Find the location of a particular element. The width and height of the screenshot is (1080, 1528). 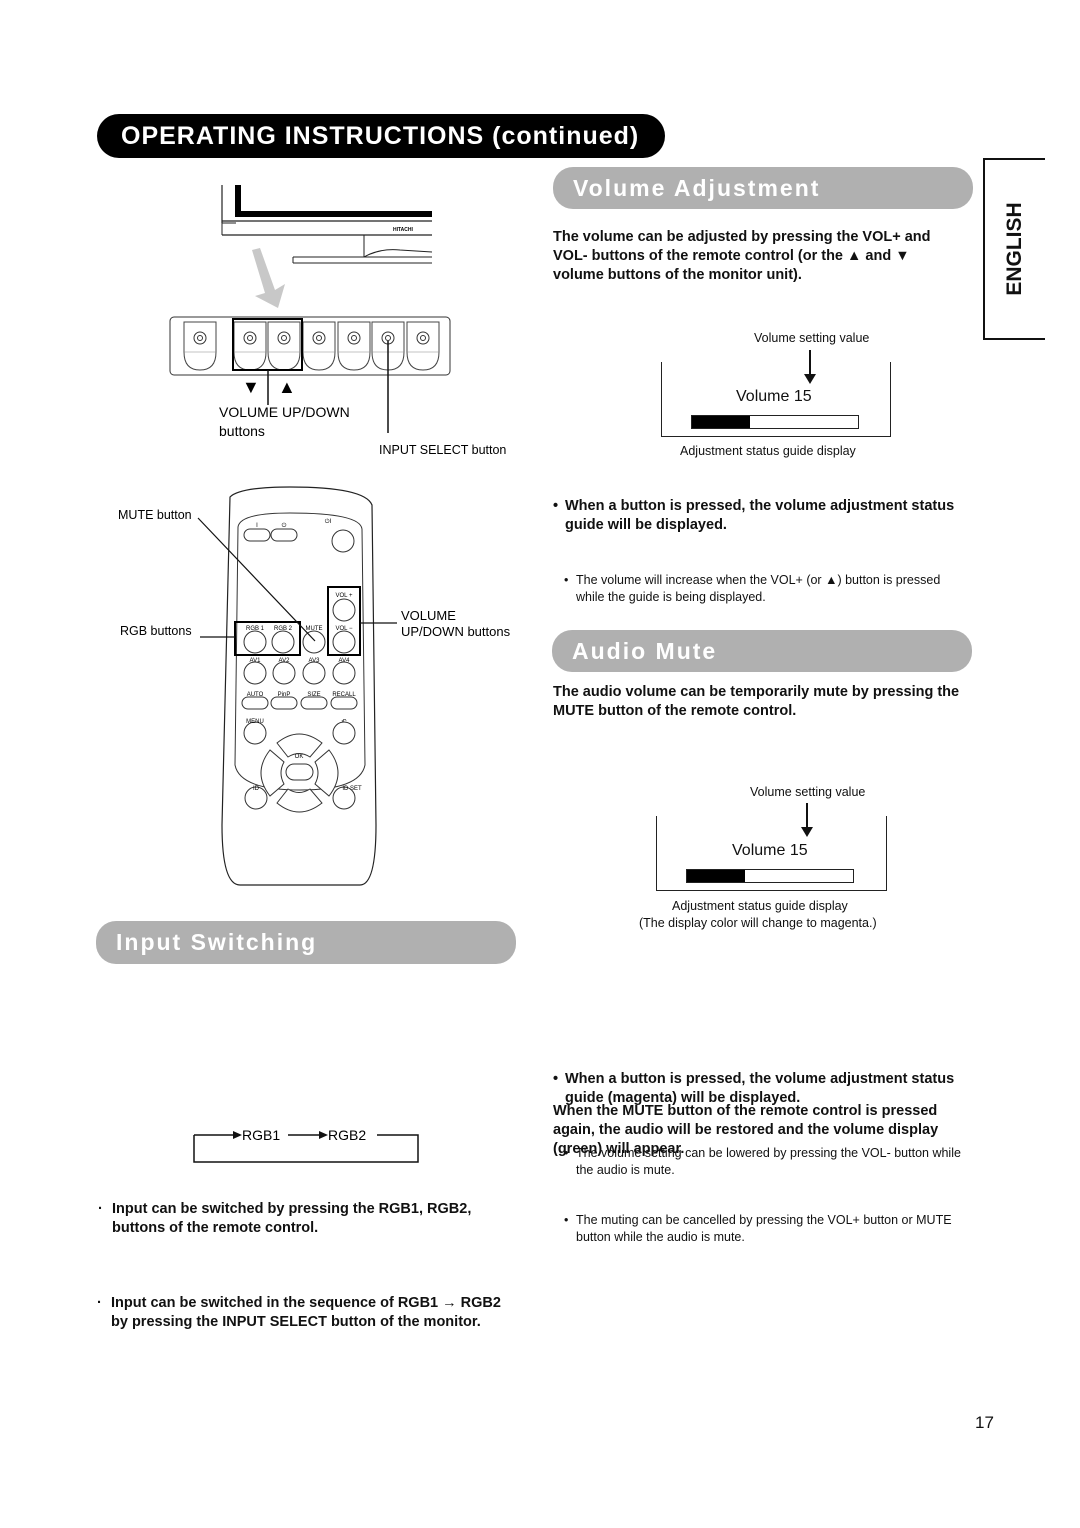

language-tab: ENGLISH is located at coordinates (1014, 249).